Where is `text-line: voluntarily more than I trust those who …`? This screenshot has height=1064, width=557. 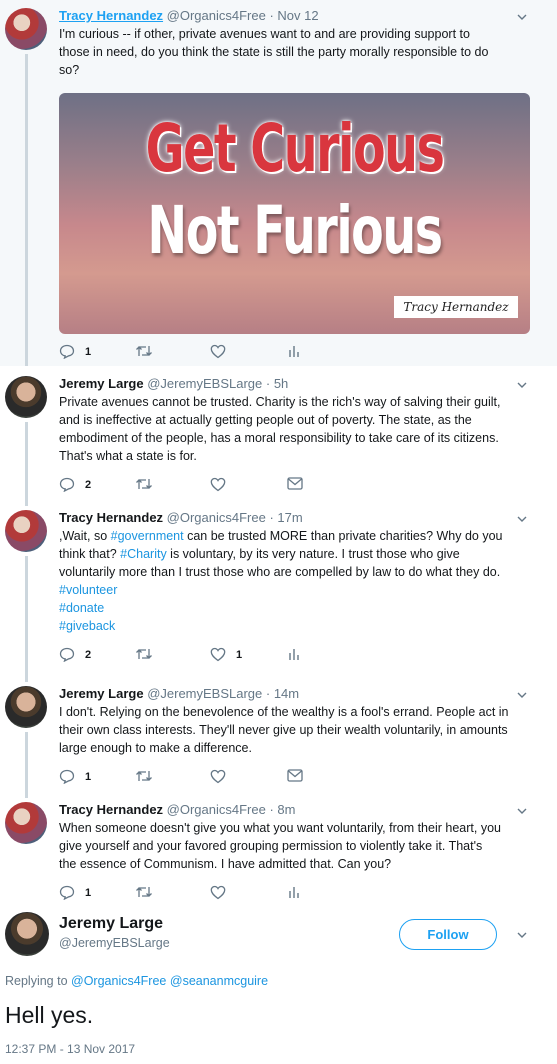 text-line: voluntarily more than I trust those who … is located at coordinates (280, 572).